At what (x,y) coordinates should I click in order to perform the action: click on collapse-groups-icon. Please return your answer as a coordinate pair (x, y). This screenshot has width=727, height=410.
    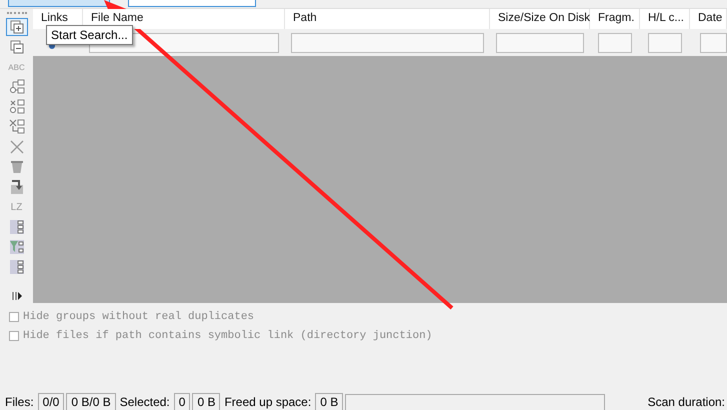
    Looking at the image, I should click on (16, 47).